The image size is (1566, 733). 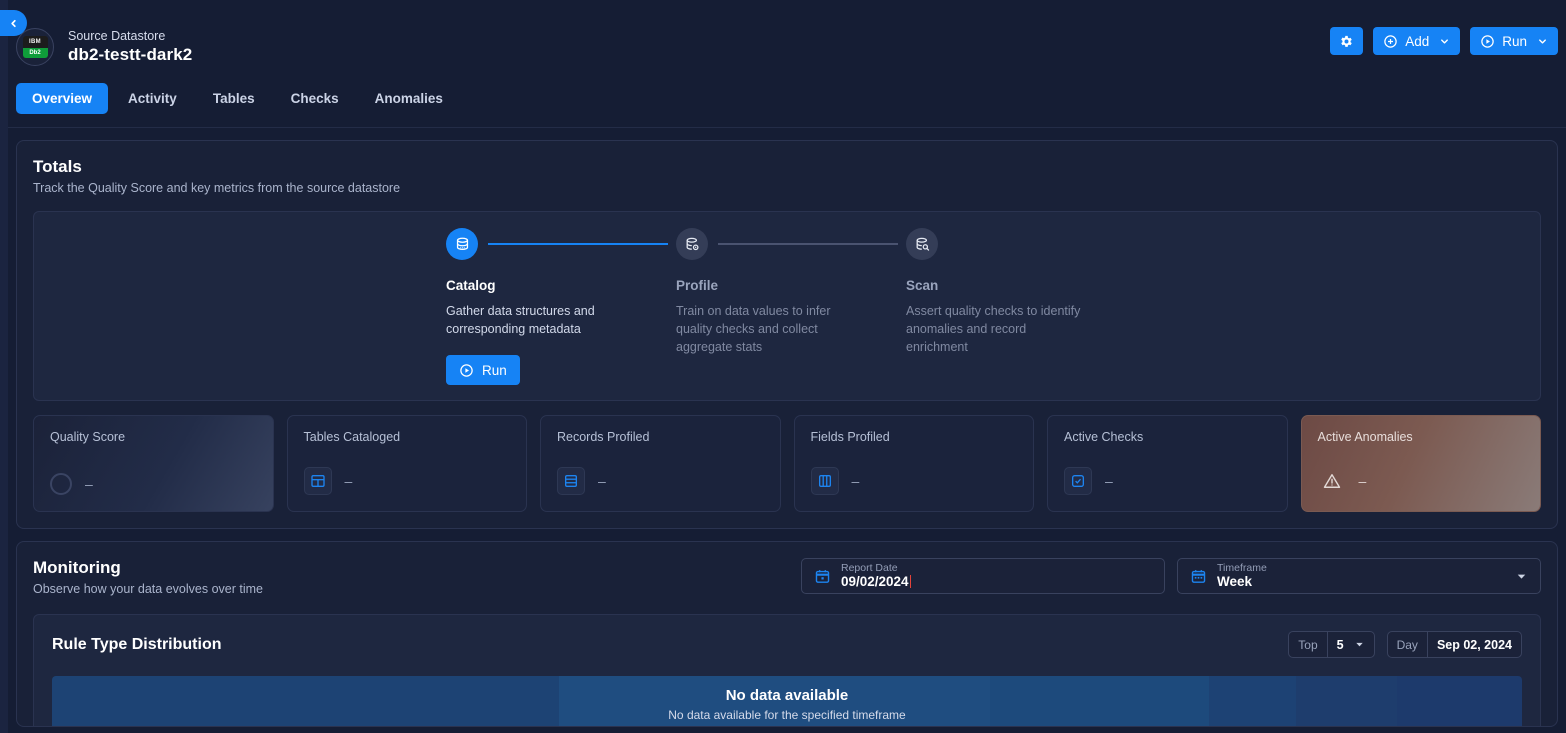 What do you see at coordinates (62, 98) in the screenshot?
I see `tab-overview: Overview` at bounding box center [62, 98].